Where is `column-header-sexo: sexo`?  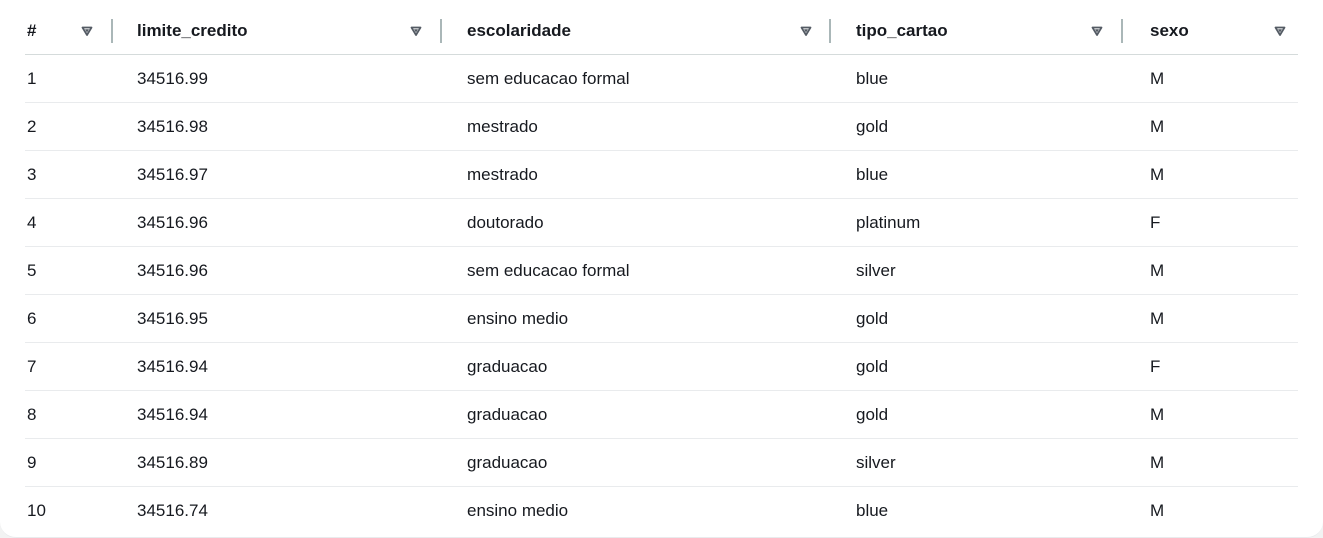
column-header-sexo: sexo is located at coordinates (1210, 31).